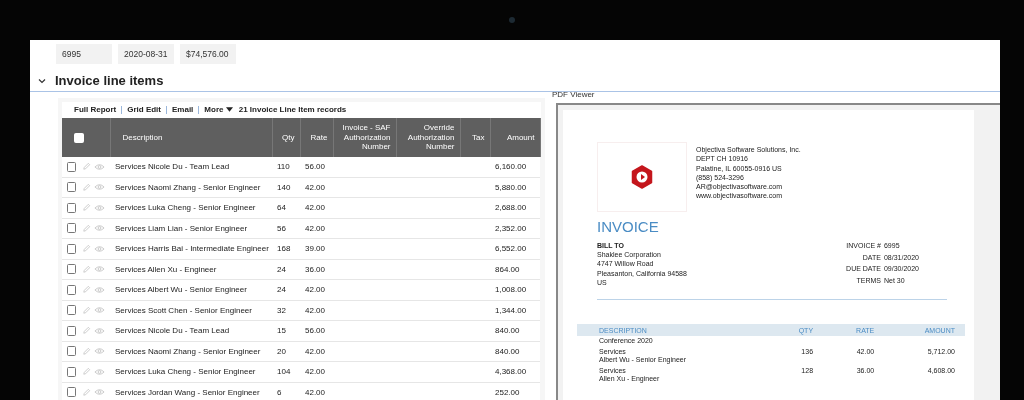  What do you see at coordinates (283, 167) in the screenshot?
I see `table-cell: 110` at bounding box center [283, 167].